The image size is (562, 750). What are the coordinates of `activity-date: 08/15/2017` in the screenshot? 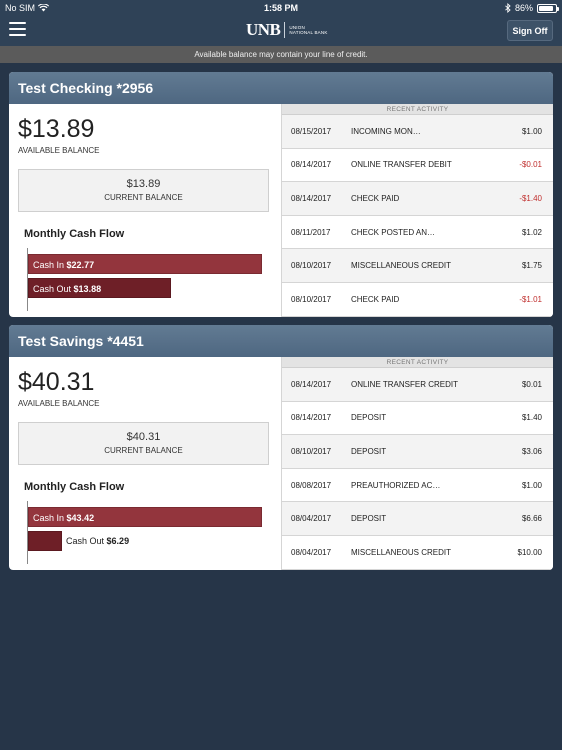 It's located at (311, 131).